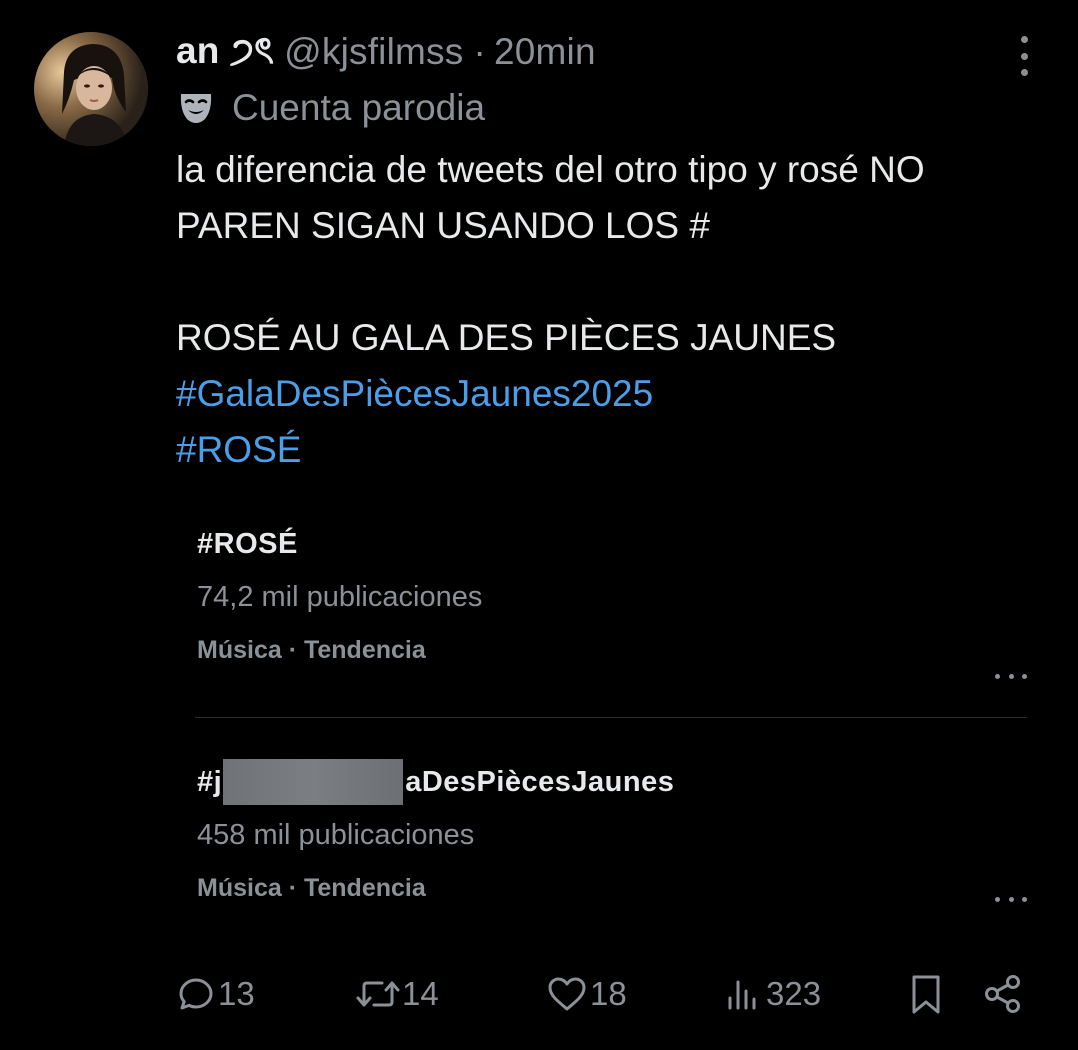 This screenshot has width=1078, height=1050. I want to click on redaction-block, so click(313, 782).